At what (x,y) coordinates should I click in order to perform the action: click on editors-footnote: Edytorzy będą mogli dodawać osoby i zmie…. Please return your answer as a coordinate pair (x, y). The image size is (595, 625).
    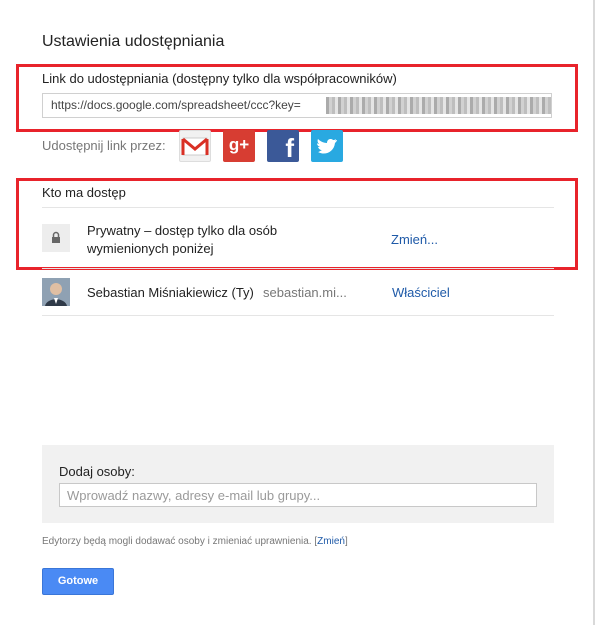
    Looking at the image, I should click on (195, 541).